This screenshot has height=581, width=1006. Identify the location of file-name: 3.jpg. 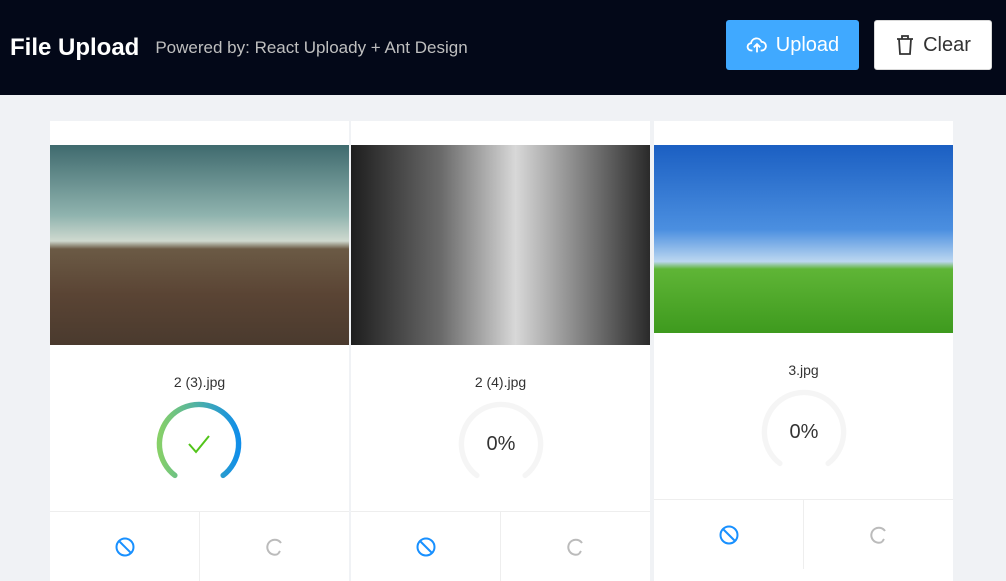
(803, 370).